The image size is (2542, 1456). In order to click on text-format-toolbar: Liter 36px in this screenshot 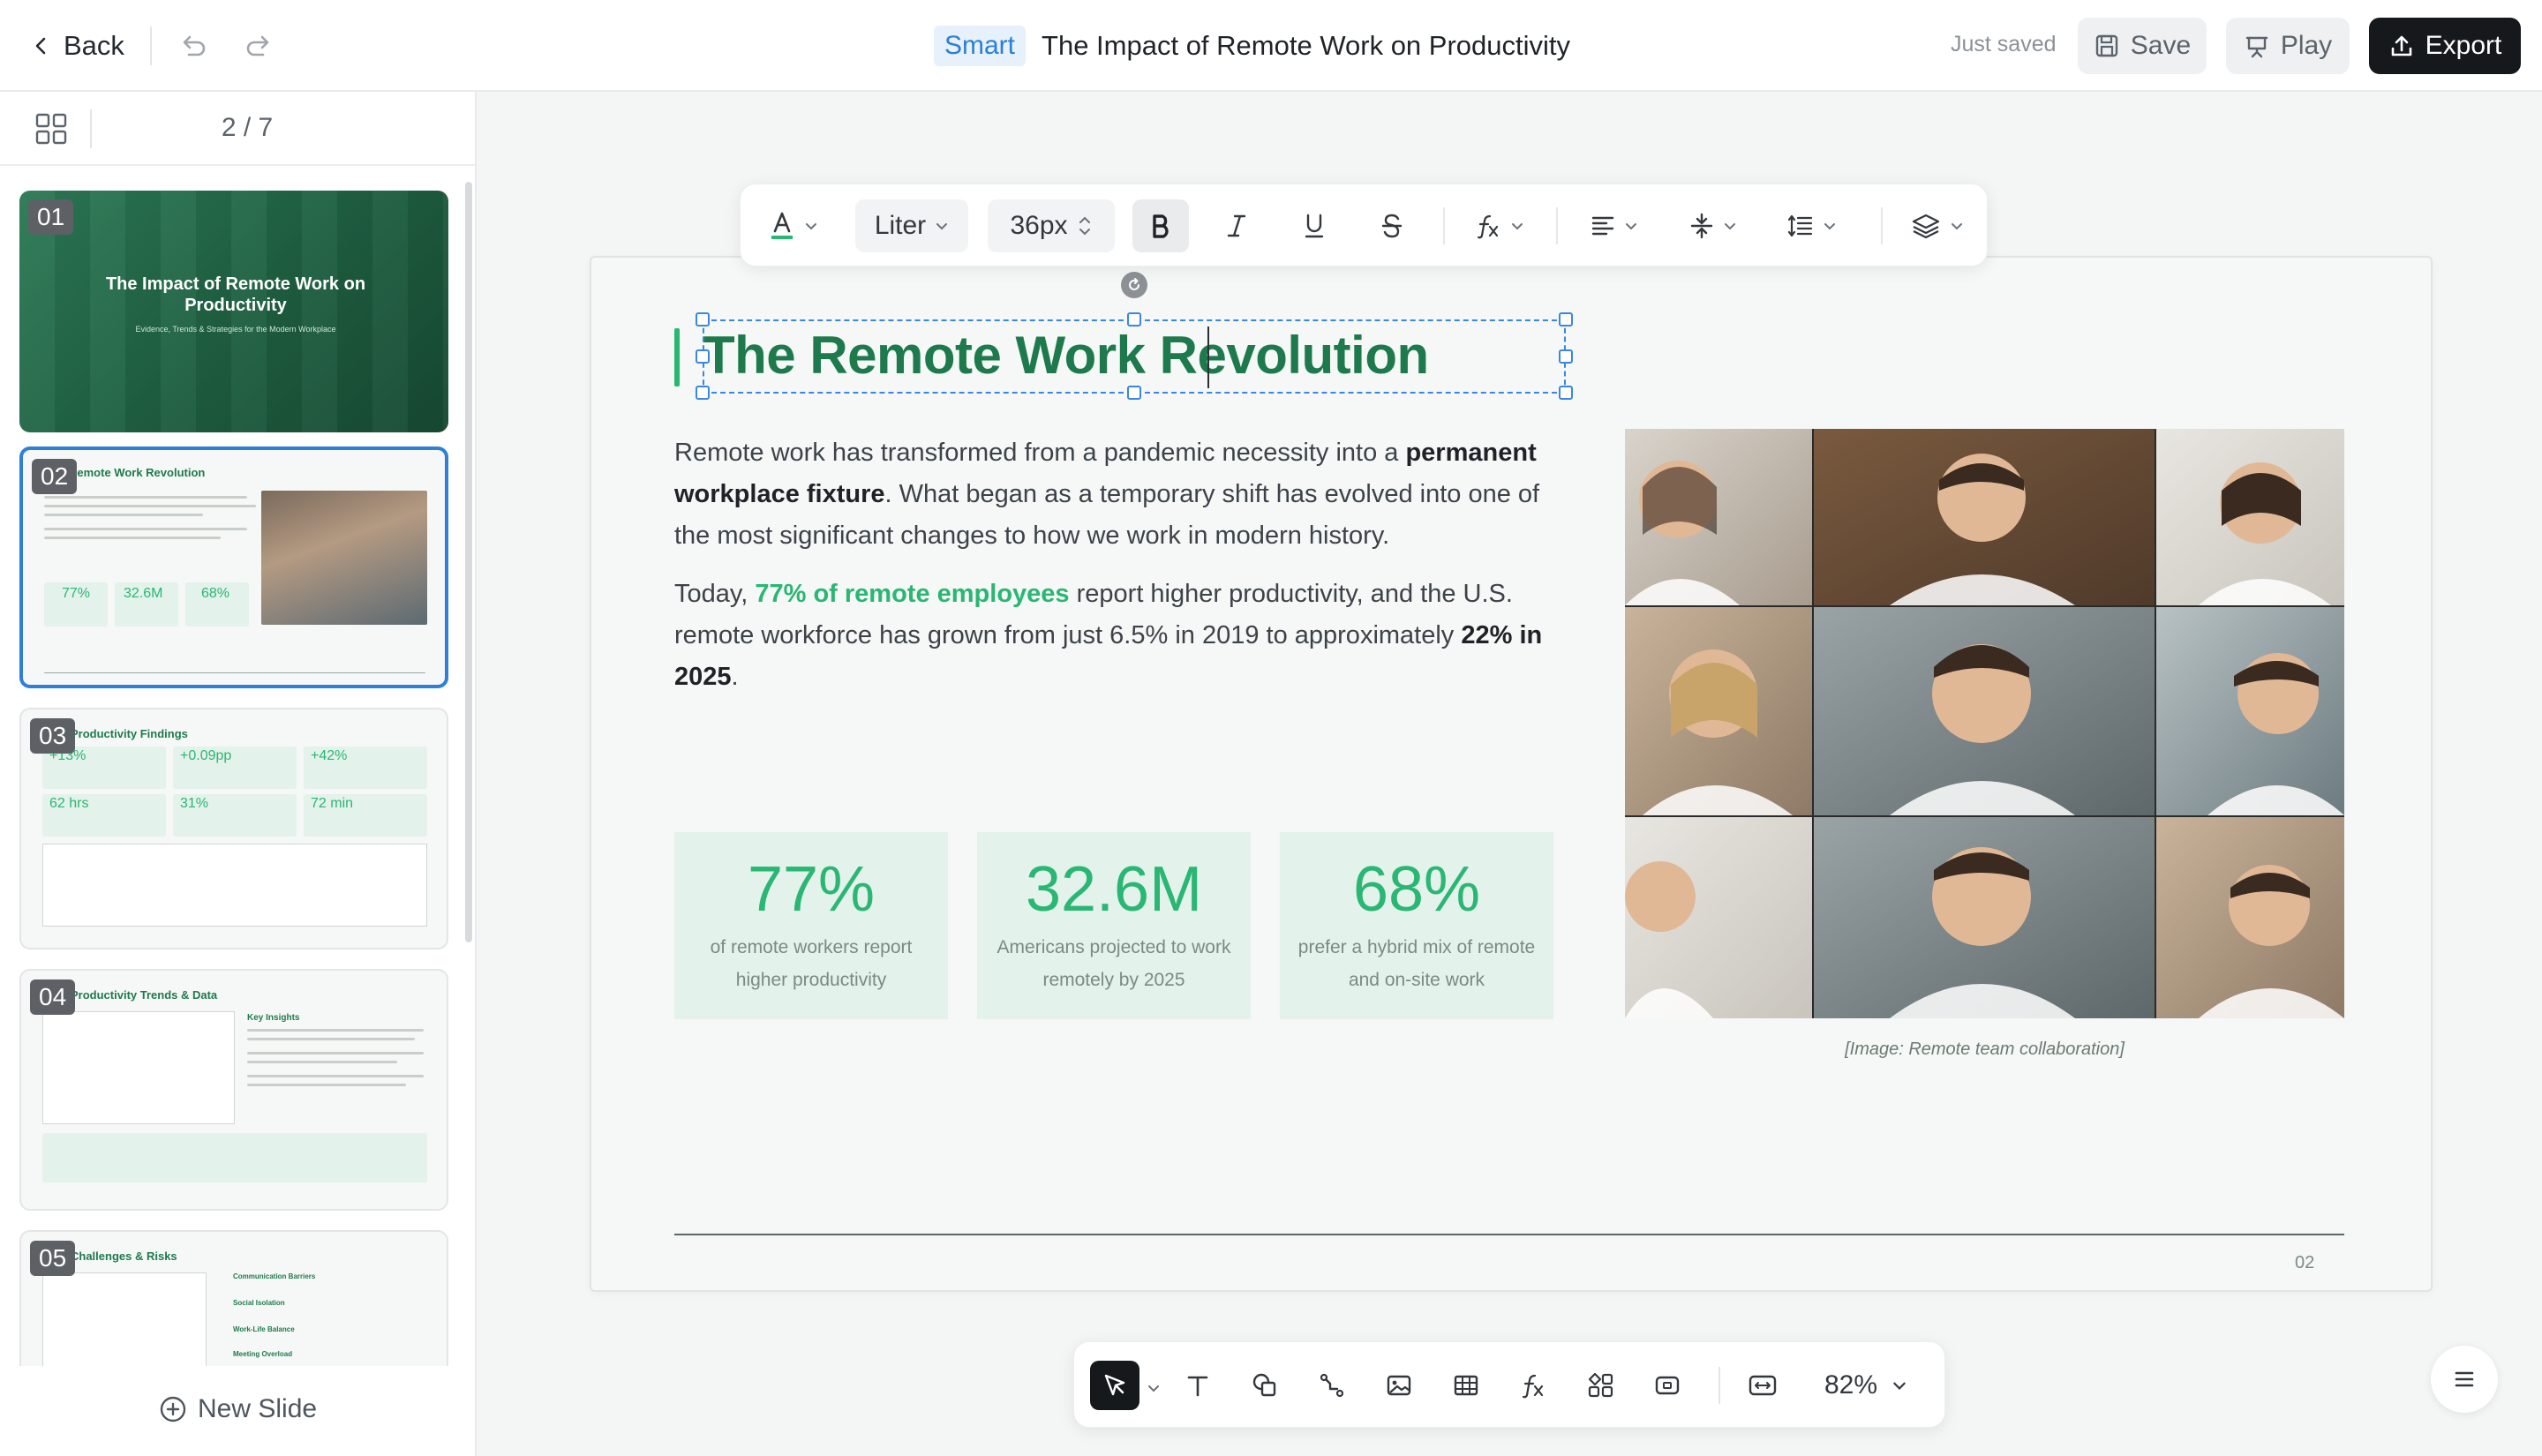, I will do `click(1364, 225)`.